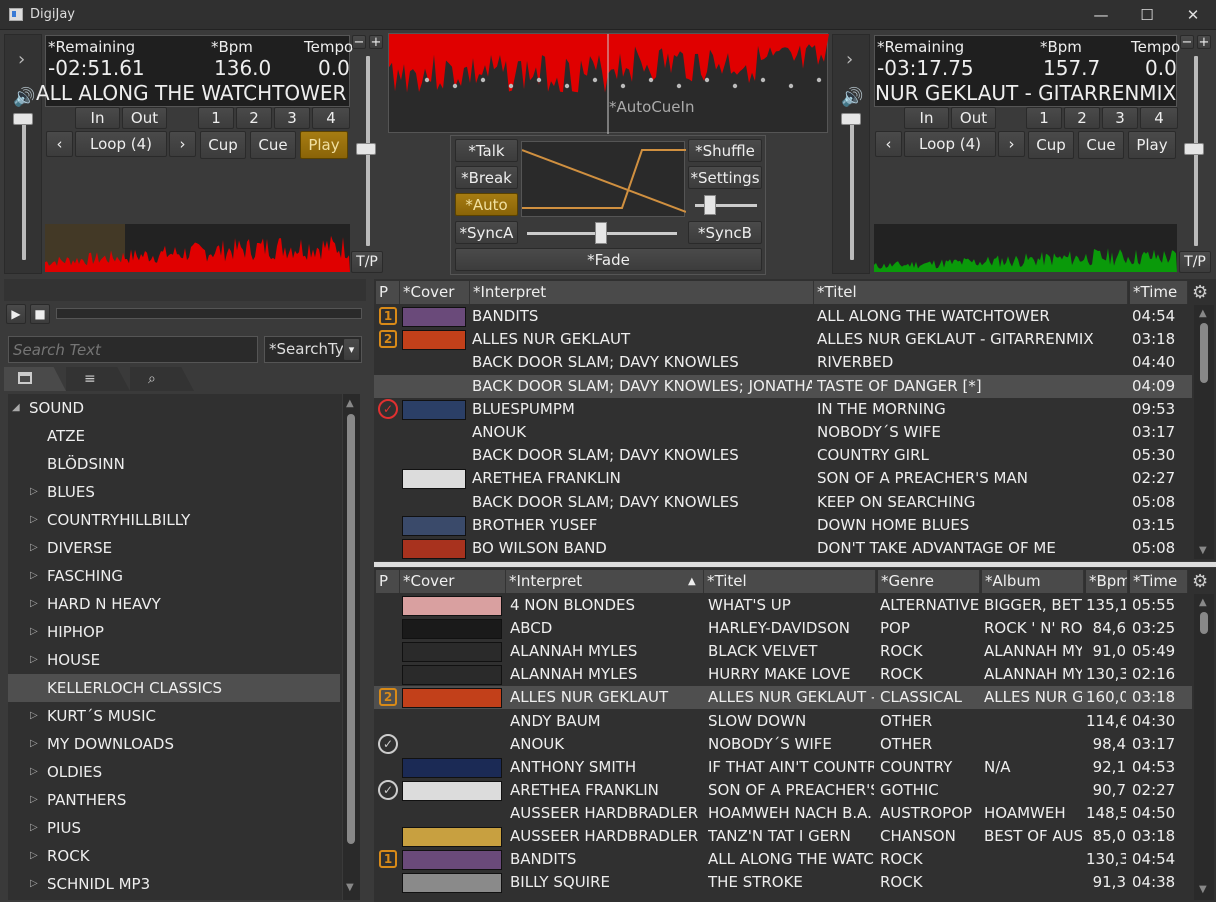 Image resolution: width=1216 pixels, height=902 pixels. I want to click on deck-a-volume-knob, so click(23, 119).